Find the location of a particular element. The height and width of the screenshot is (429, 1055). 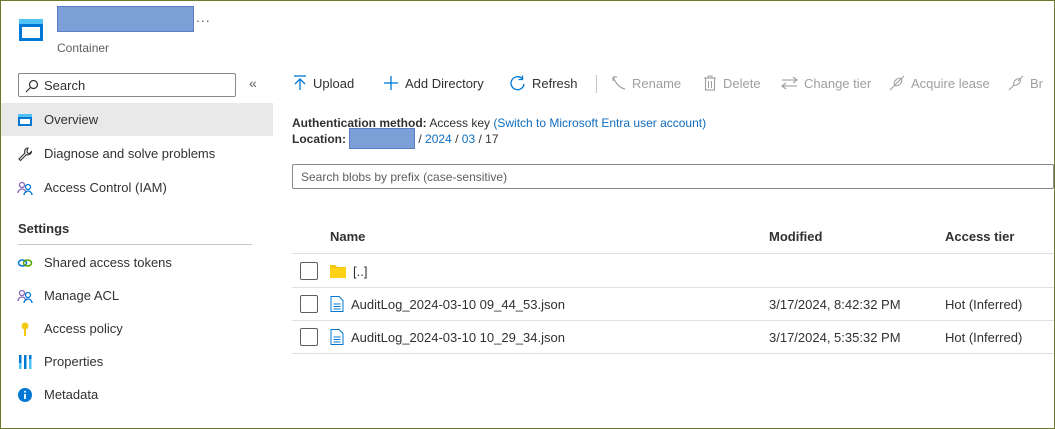

column-header-access-tier: Access tier is located at coordinates (979, 236).